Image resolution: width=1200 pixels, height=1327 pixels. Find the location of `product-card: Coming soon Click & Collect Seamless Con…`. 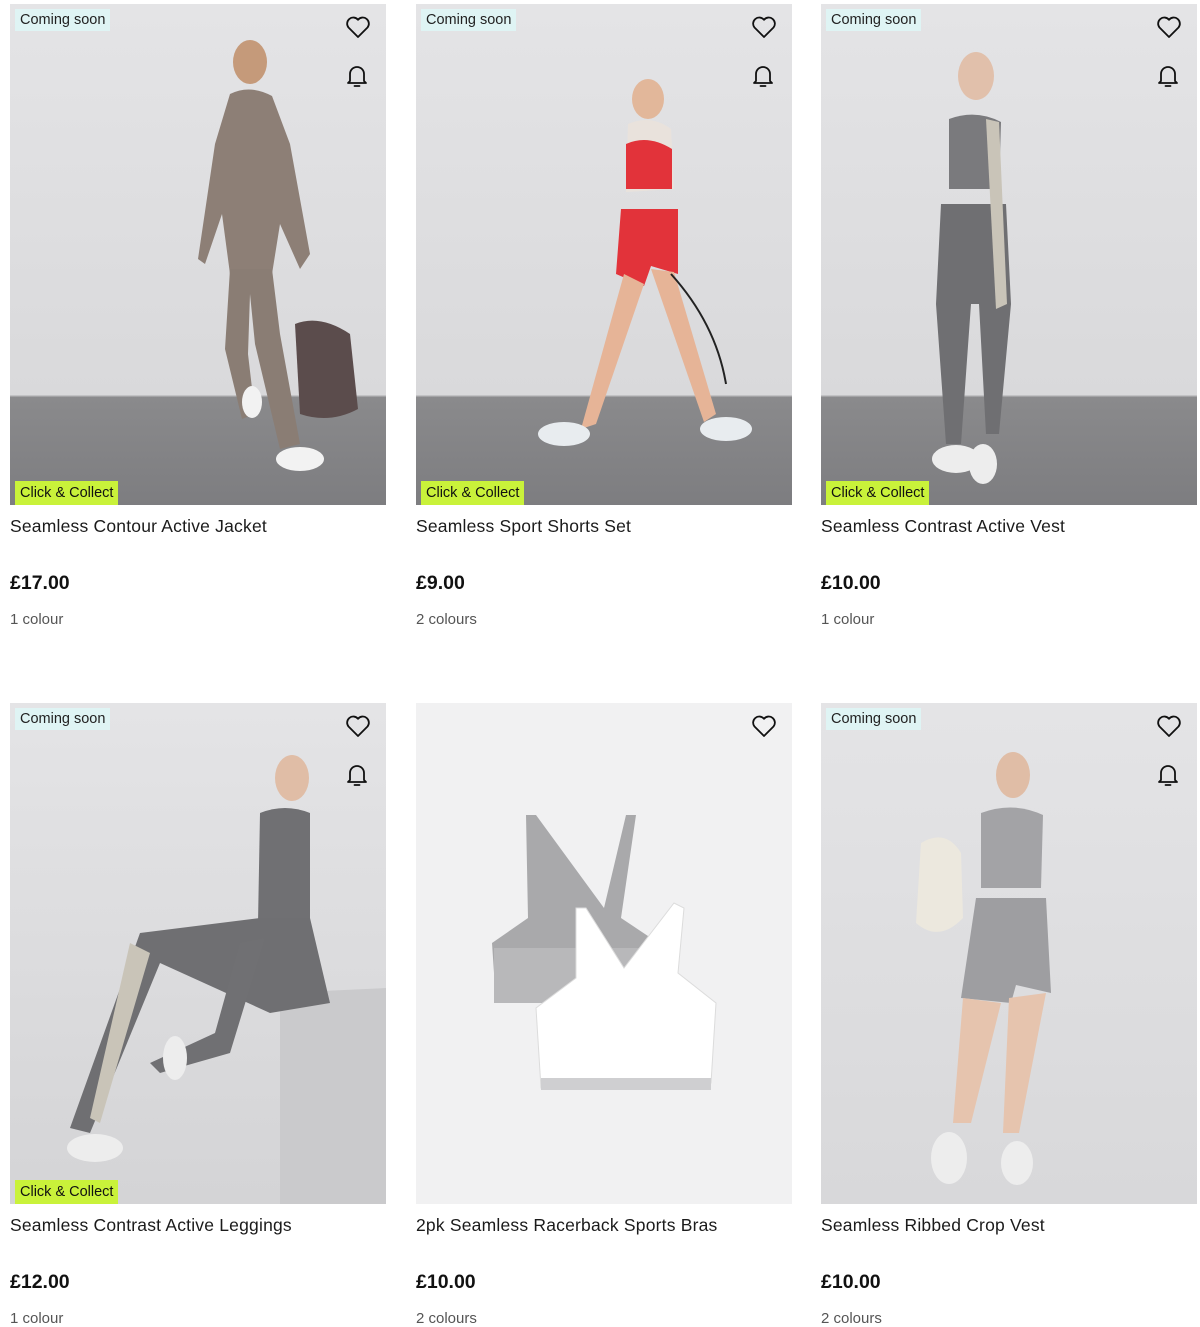

product-card: Coming soon Click & Collect Seamless Con… is located at coordinates (198, 1015).